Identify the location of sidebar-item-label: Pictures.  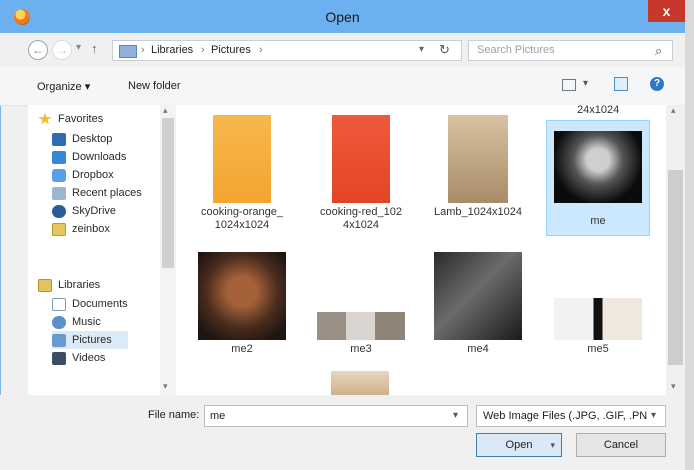
(92, 340).